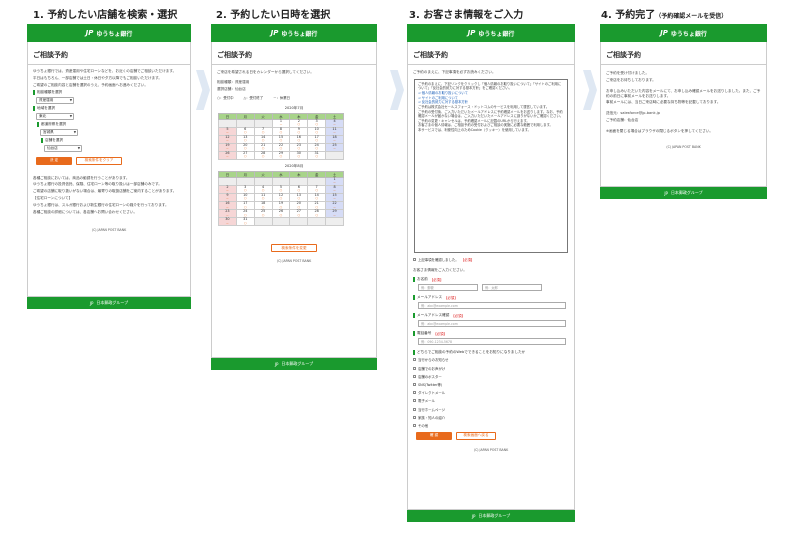 The image size is (800, 533). Describe the element at coordinates (491, 425) in the screenshot. I see `source-option-checkbox: その他` at that location.